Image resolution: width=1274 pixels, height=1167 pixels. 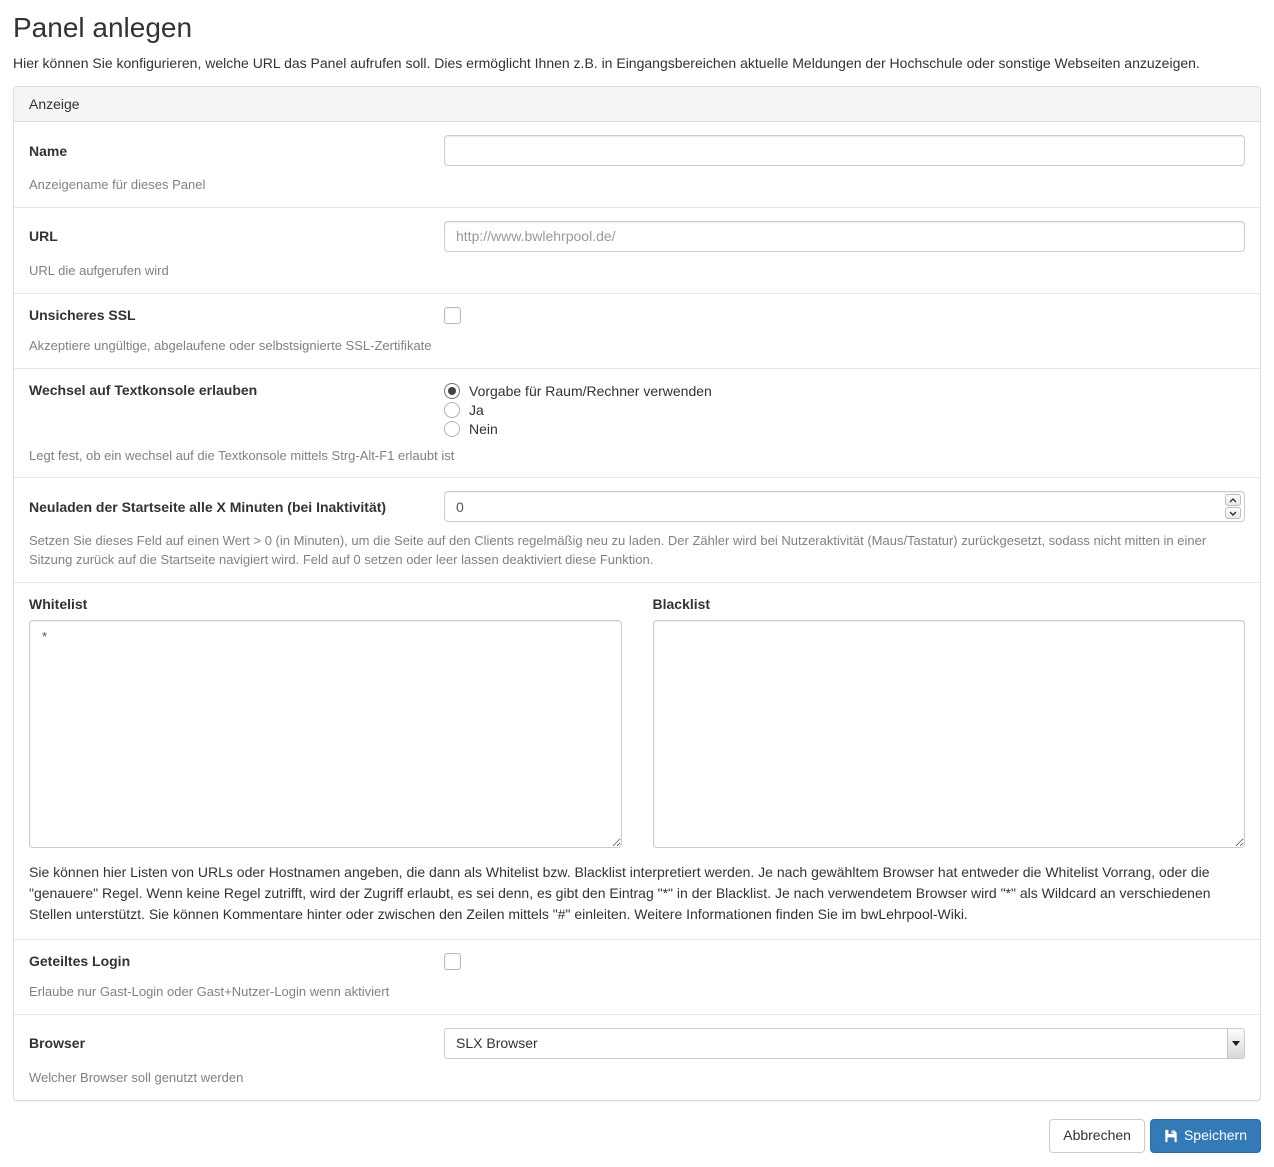 I want to click on blacklist-column: Blacklist, so click(x=948, y=723).